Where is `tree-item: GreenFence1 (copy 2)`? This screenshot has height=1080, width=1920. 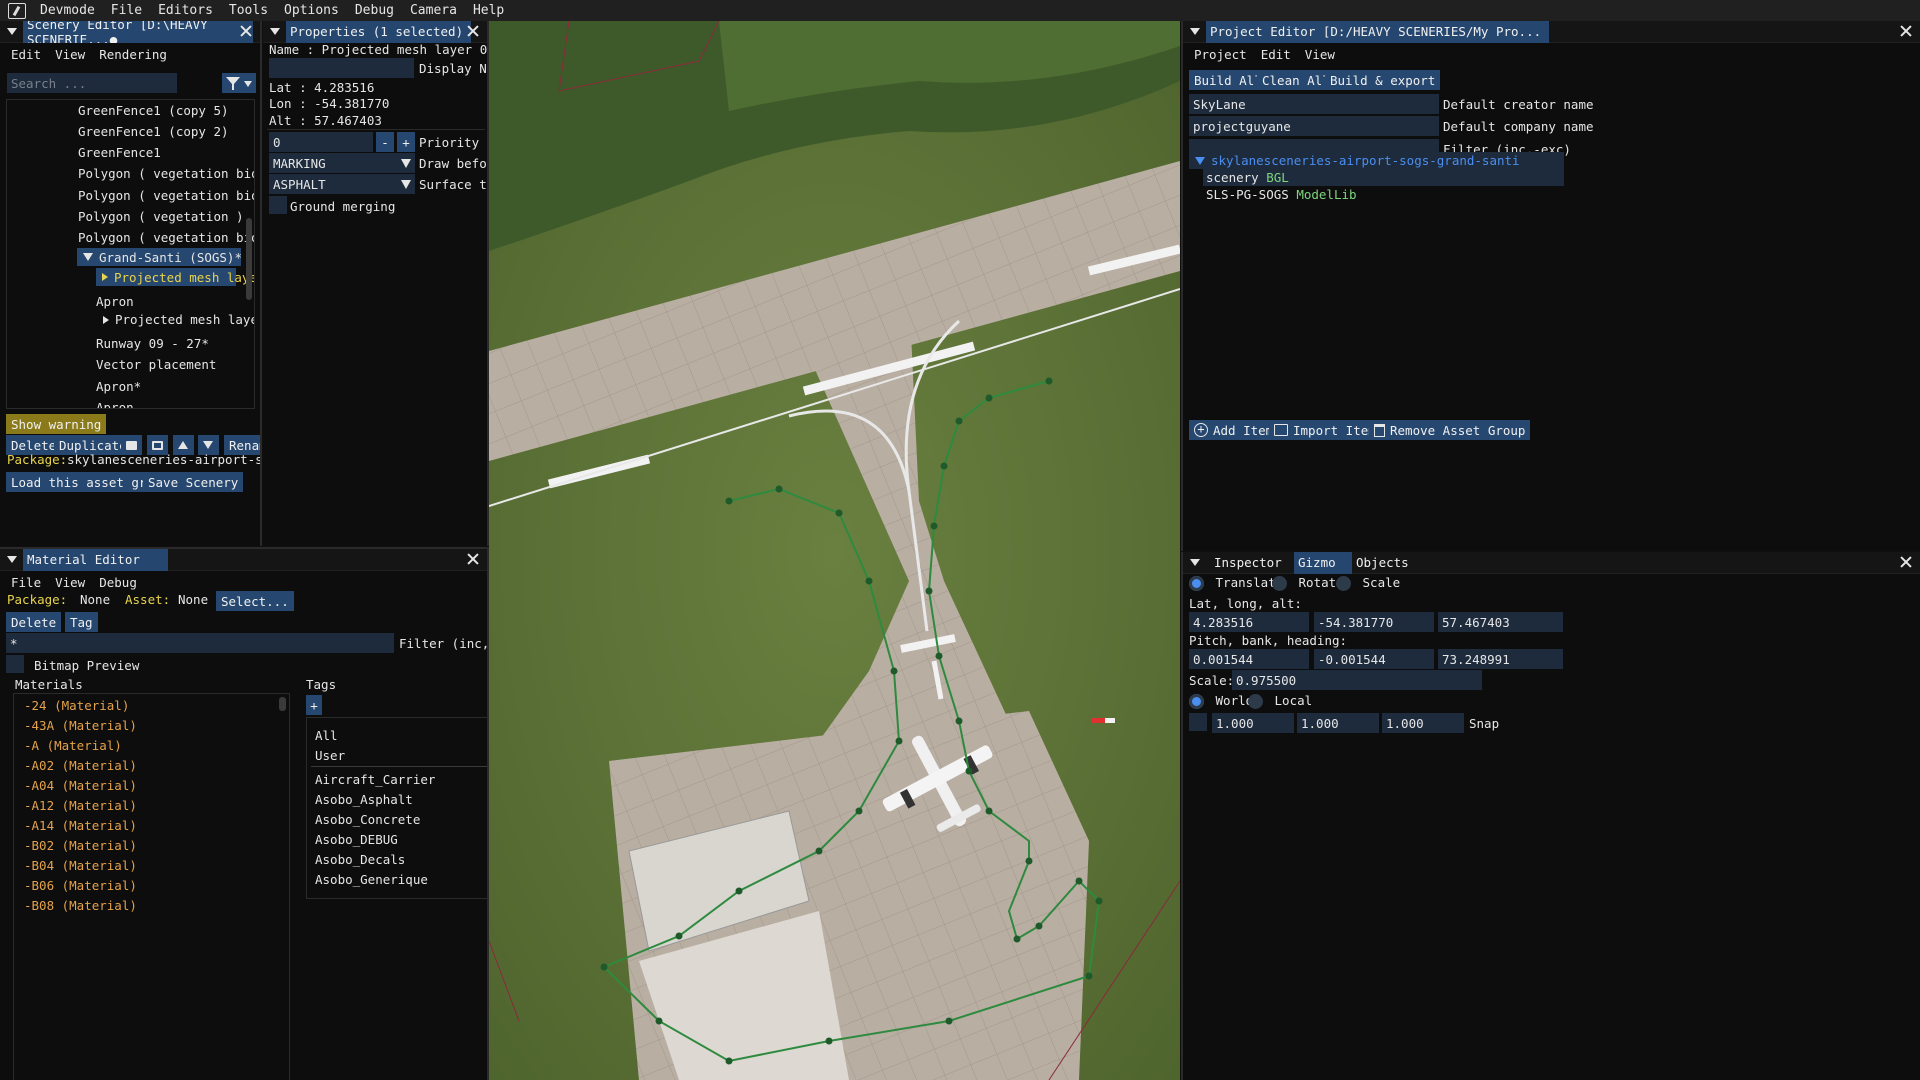
tree-item: GreenFence1 (copy 2) is located at coordinates (153, 131).